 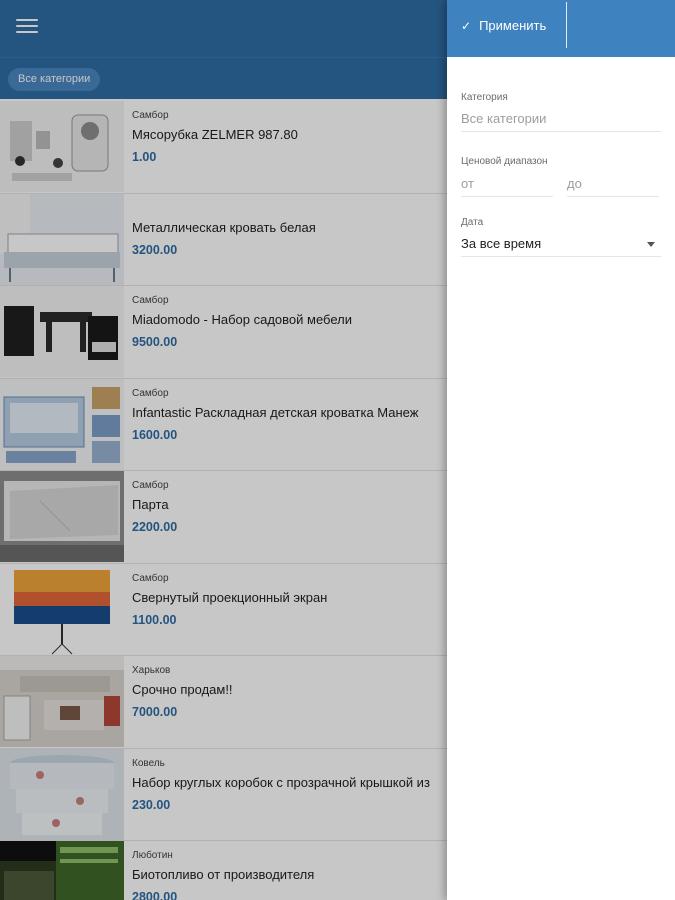 I want to click on price-from-input: от, so click(x=507, y=185).